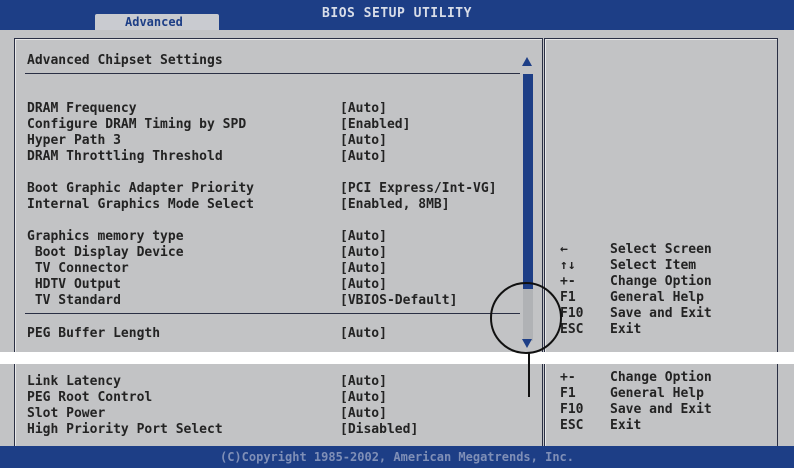 The height and width of the screenshot is (468, 794). What do you see at coordinates (395, 205) in the screenshot?
I see `setting-value: [Enabled, 8MB]` at bounding box center [395, 205].